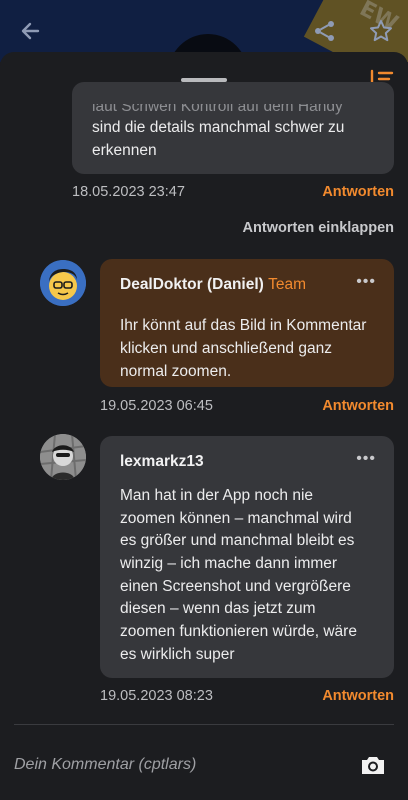 The width and height of the screenshot is (408, 800). What do you see at coordinates (192, 284) in the screenshot?
I see `author-name: DealDoktor (Daniel)` at bounding box center [192, 284].